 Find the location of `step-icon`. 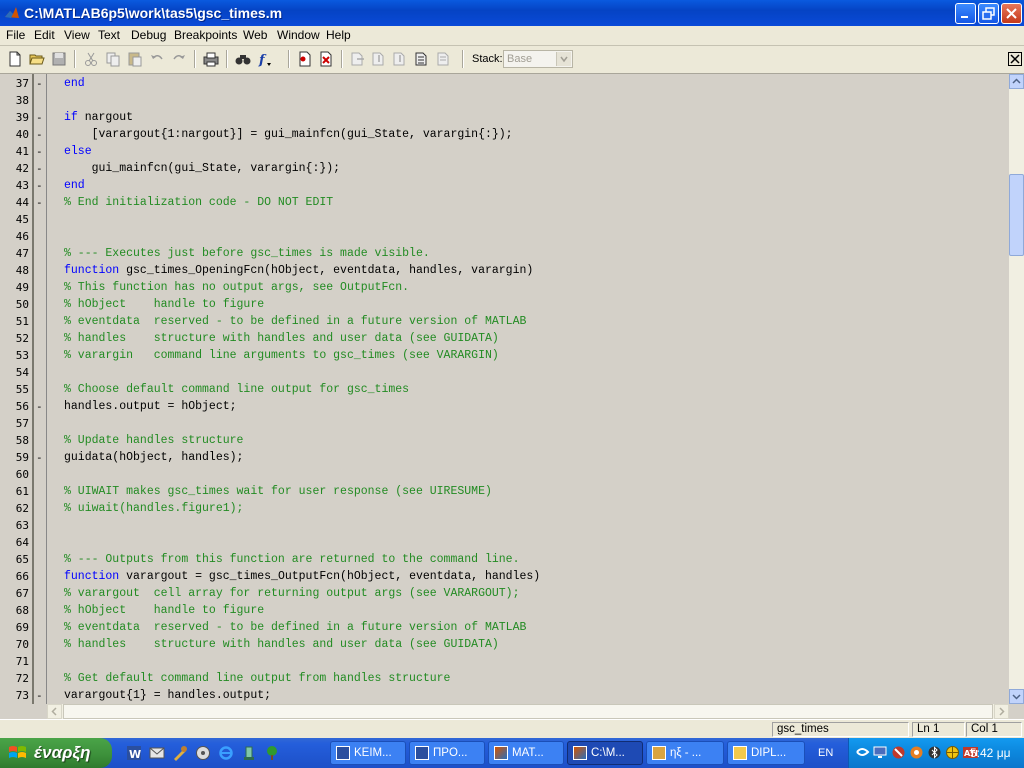

step-icon is located at coordinates (358, 59).